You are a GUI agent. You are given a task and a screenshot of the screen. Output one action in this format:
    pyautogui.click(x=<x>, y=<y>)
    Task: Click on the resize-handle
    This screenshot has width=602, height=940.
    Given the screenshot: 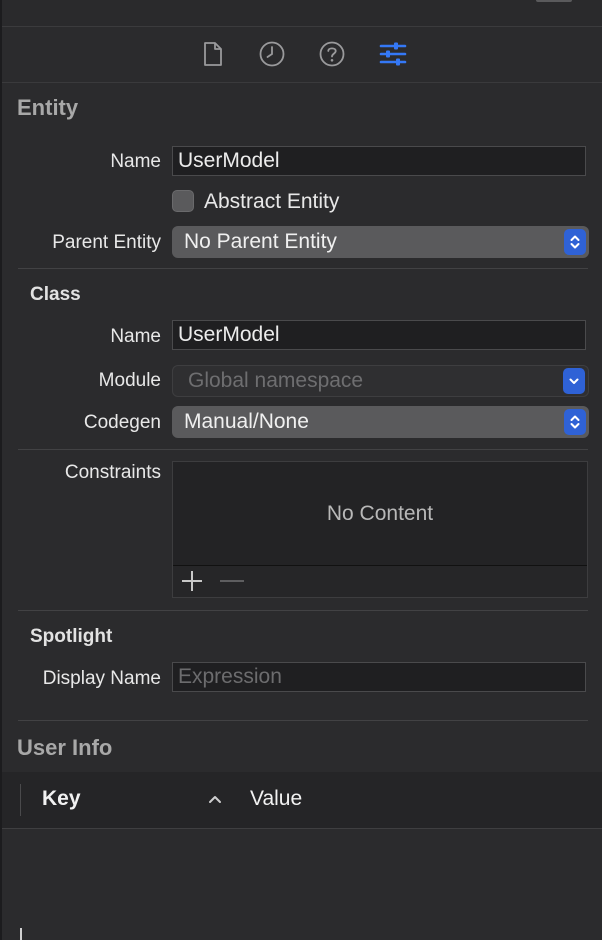 What is the action you would take?
    pyautogui.click(x=21, y=934)
    